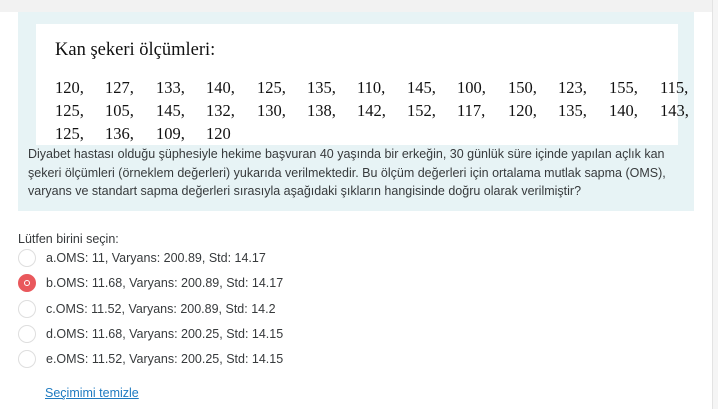 The height and width of the screenshot is (409, 718). I want to click on value-cell: 133,, so click(170, 87).